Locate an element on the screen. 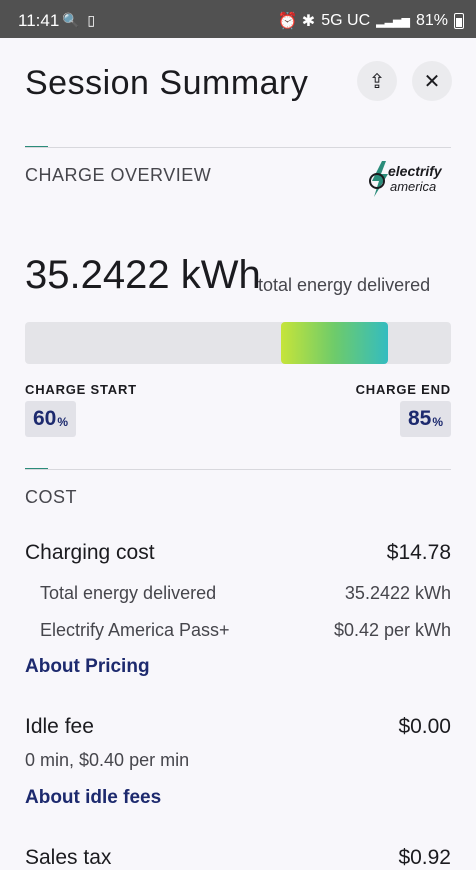 The width and height of the screenshot is (476, 870). charge-end-badge: 85% is located at coordinates (425, 419).